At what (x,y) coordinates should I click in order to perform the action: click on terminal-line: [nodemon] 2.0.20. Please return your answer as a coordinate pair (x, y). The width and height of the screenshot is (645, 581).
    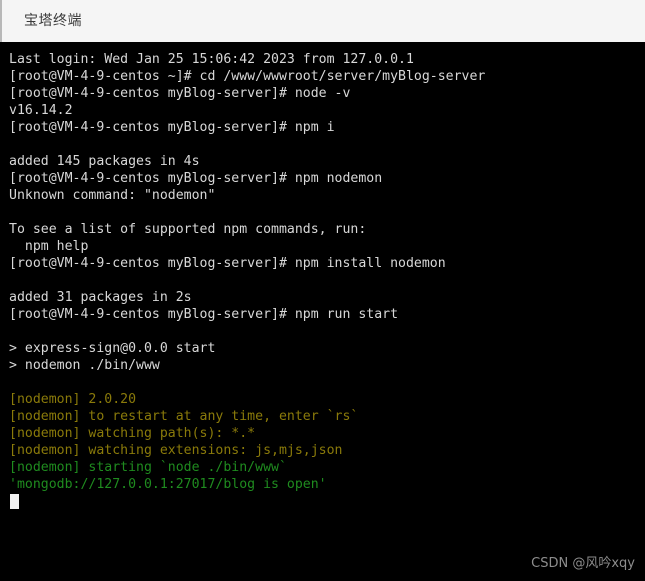
    Looking at the image, I should click on (73, 399).